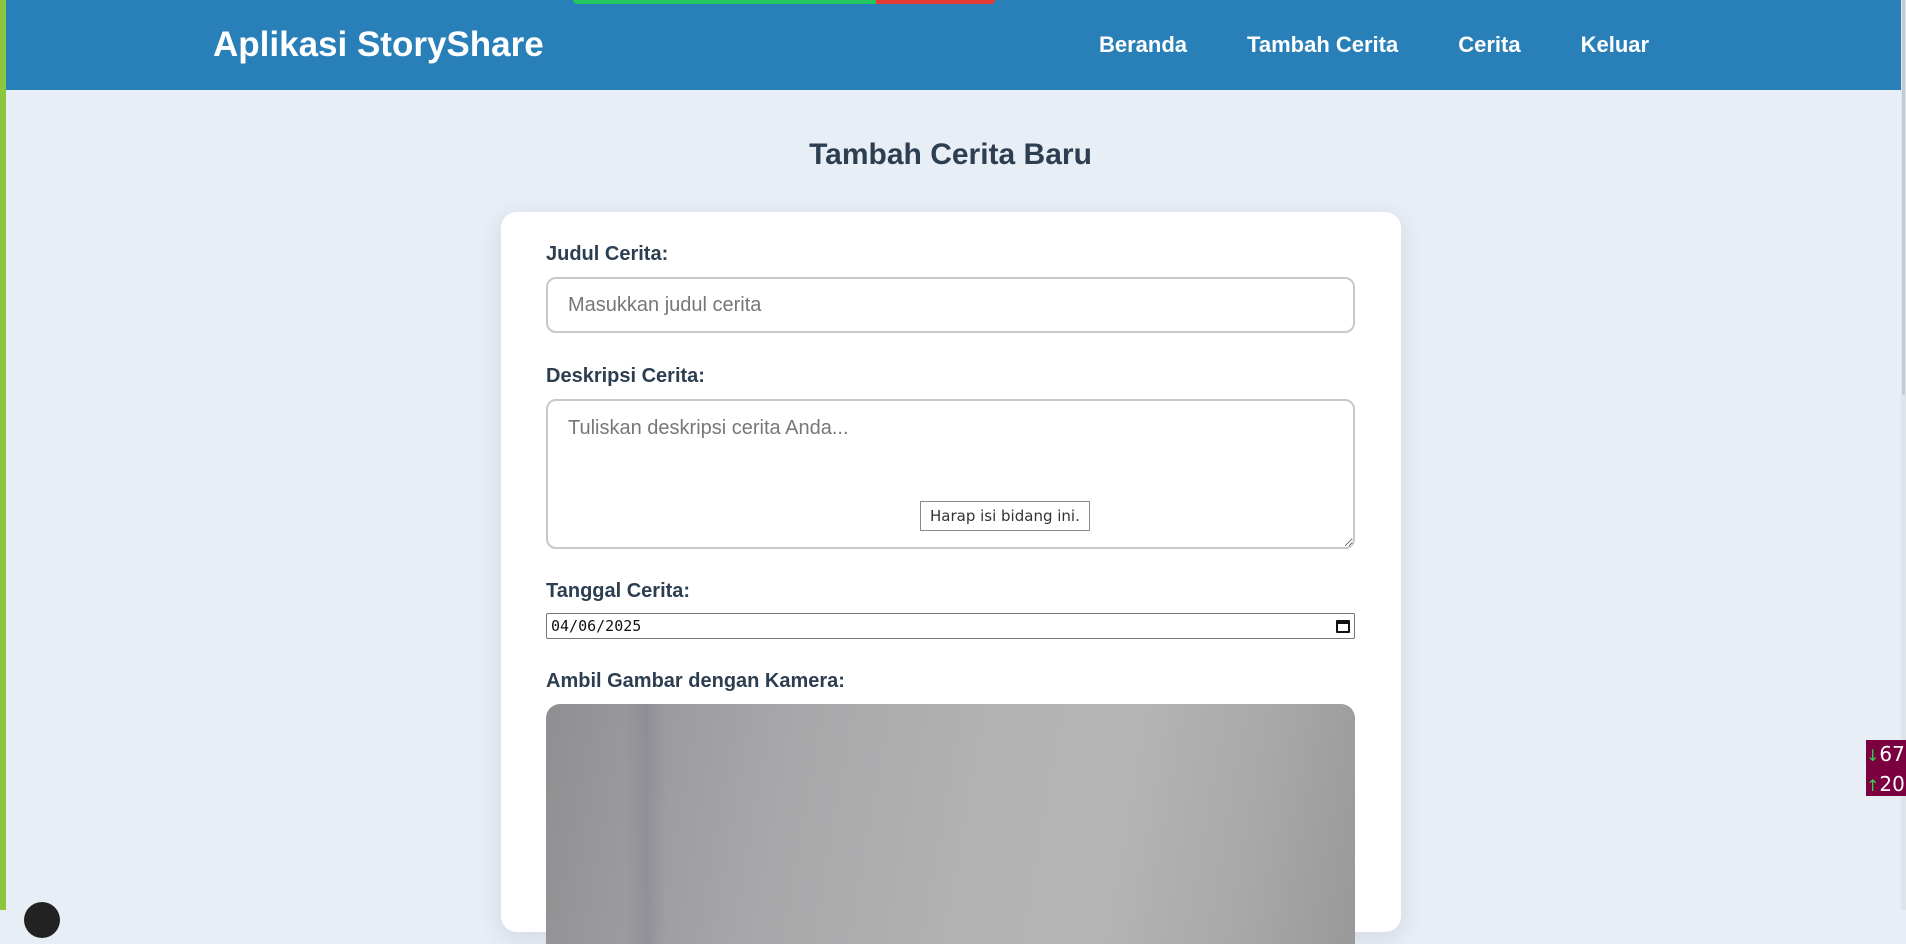 This screenshot has height=944, width=1906. Describe the element at coordinates (695, 681) in the screenshot. I see `camera-label: Ambil Gambar dengan Kamera:` at that location.